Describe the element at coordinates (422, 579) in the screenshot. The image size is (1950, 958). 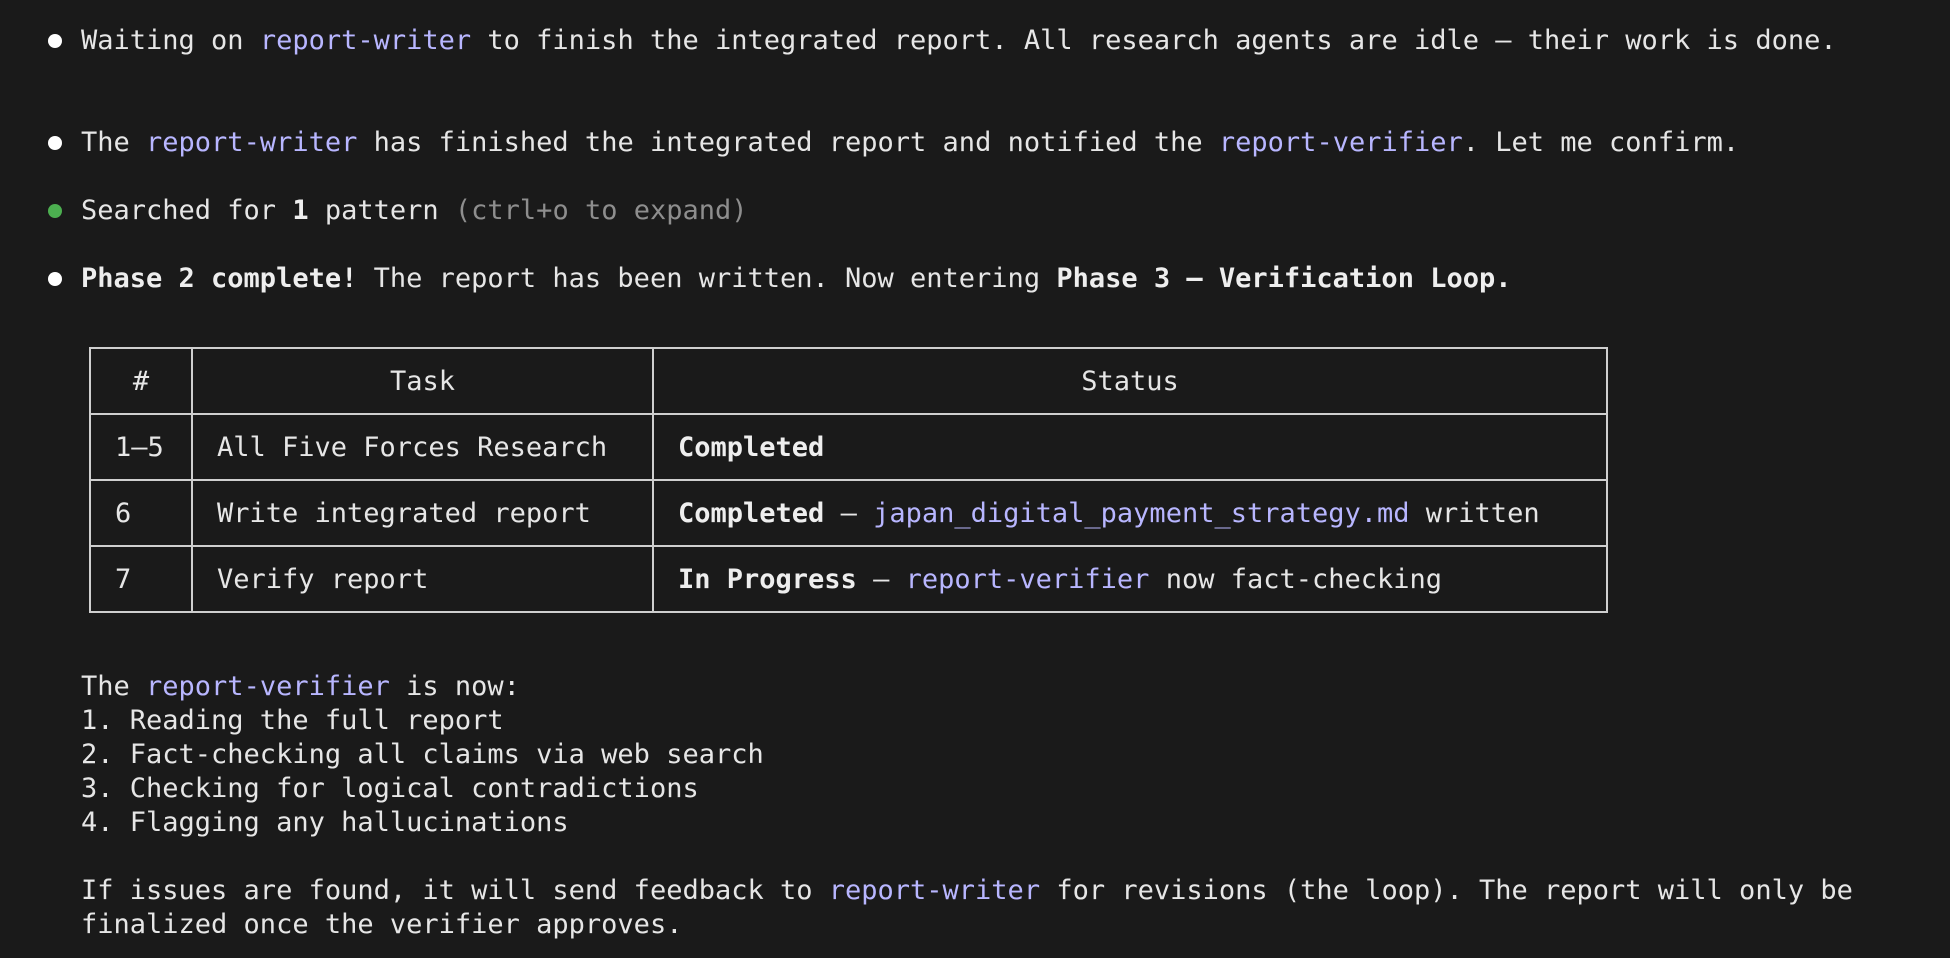
I see `task-name: Verify report` at that location.